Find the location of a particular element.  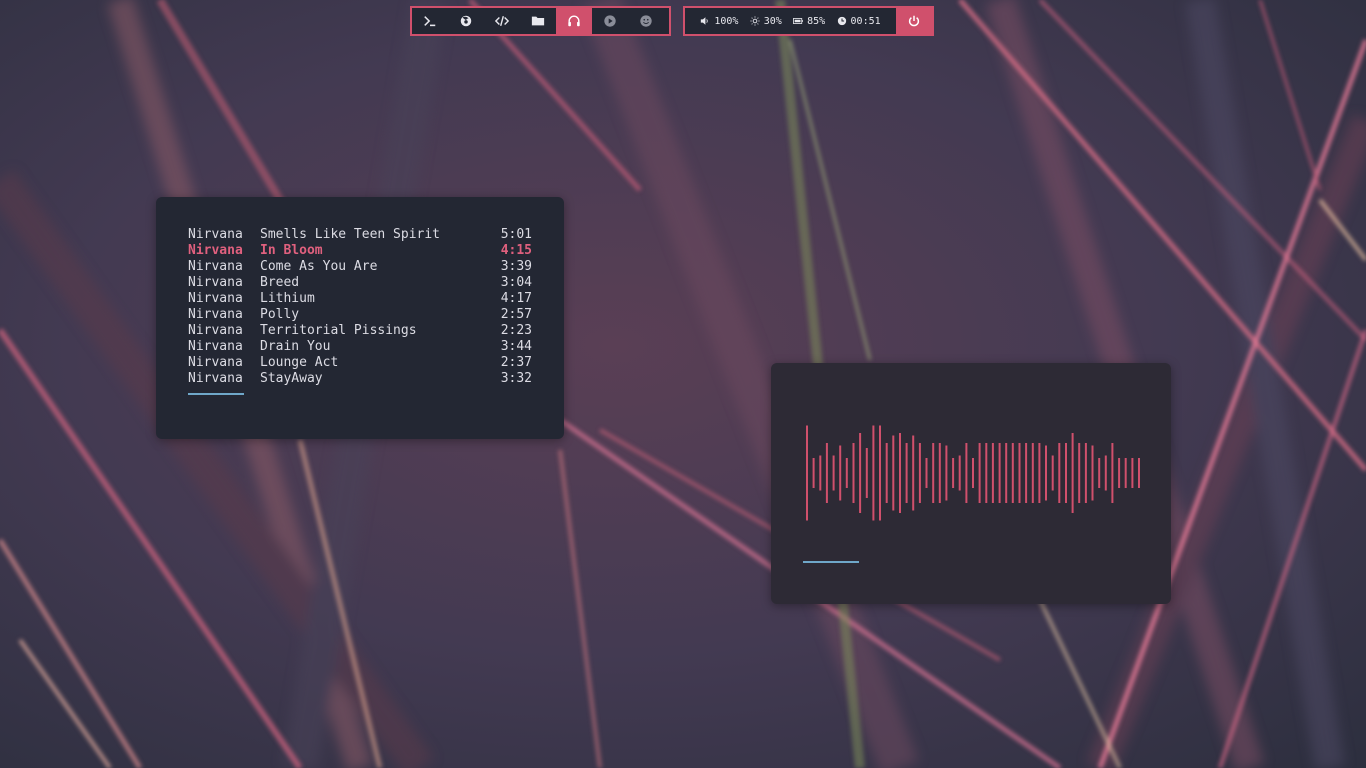

folder-button is located at coordinates (538, 21).